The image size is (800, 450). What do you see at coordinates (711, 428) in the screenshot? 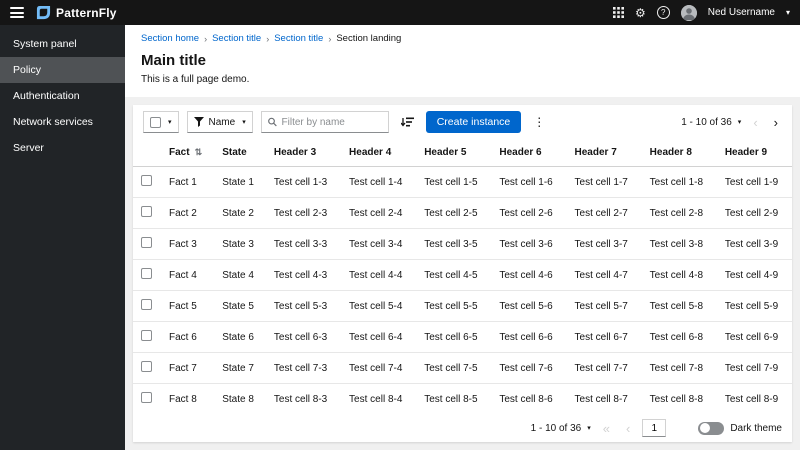
I see `dark-theme-toggle` at bounding box center [711, 428].